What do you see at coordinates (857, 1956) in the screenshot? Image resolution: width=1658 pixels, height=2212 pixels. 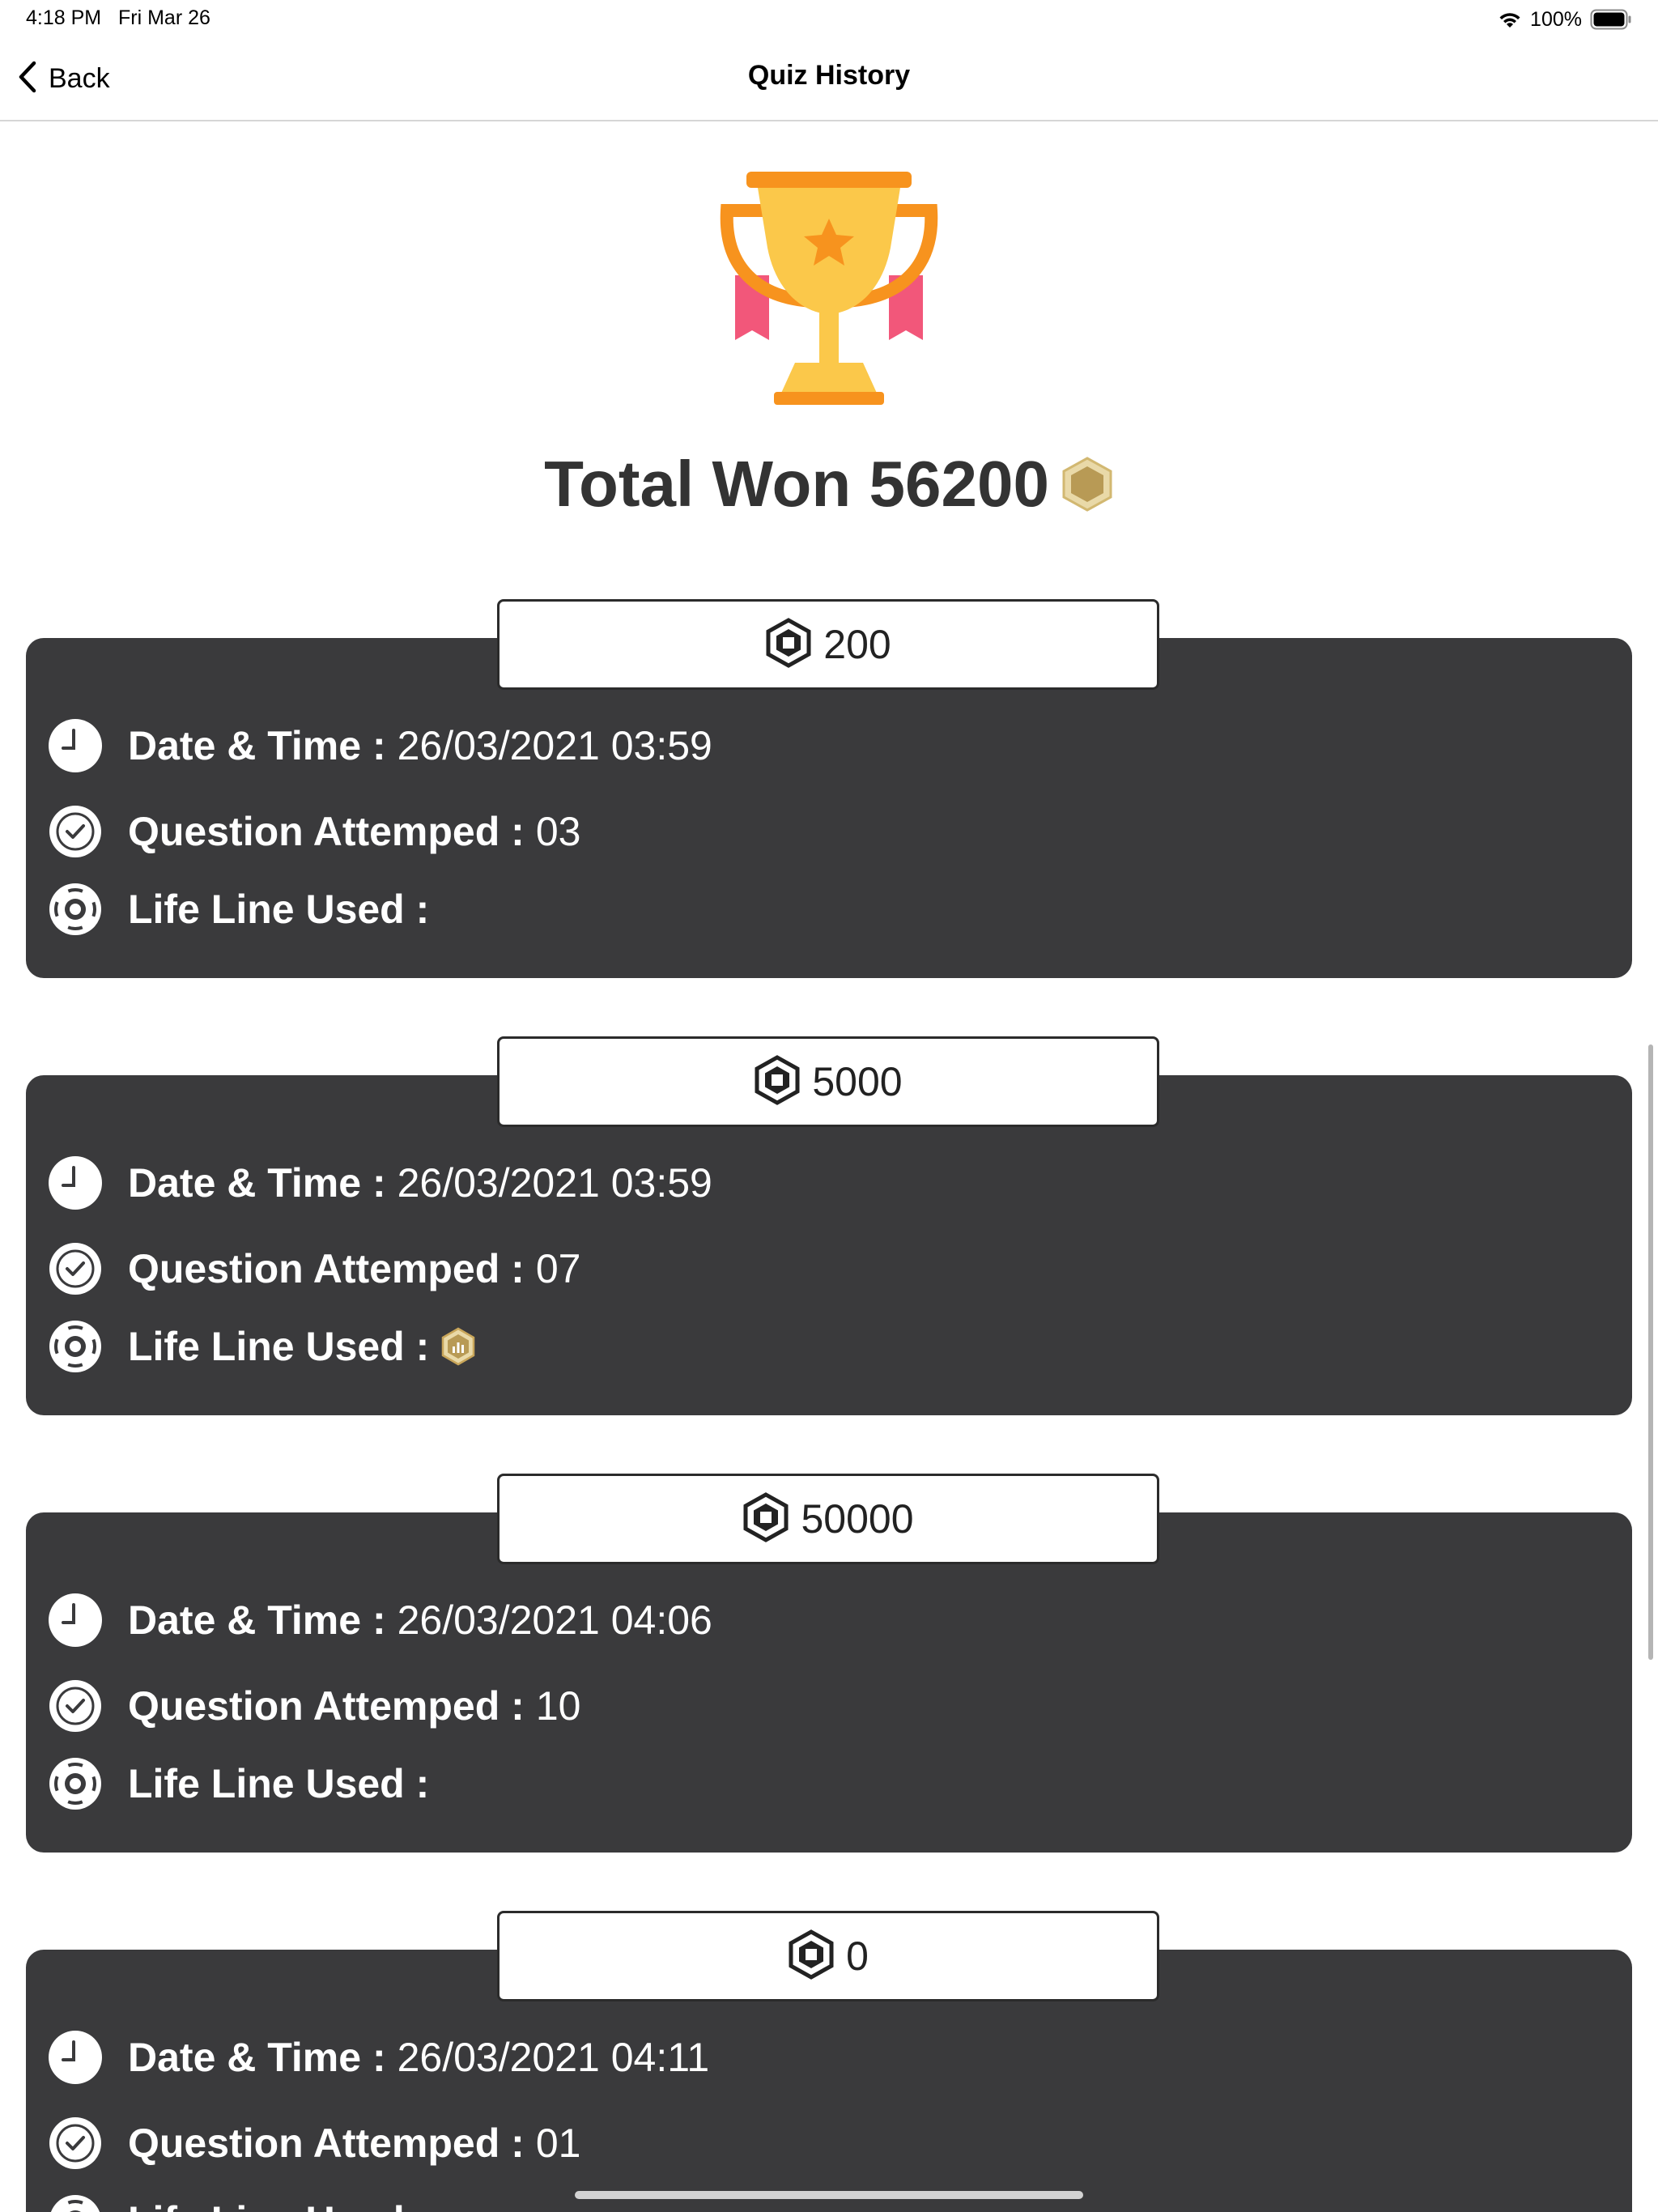 I see `amount-value: 0` at bounding box center [857, 1956].